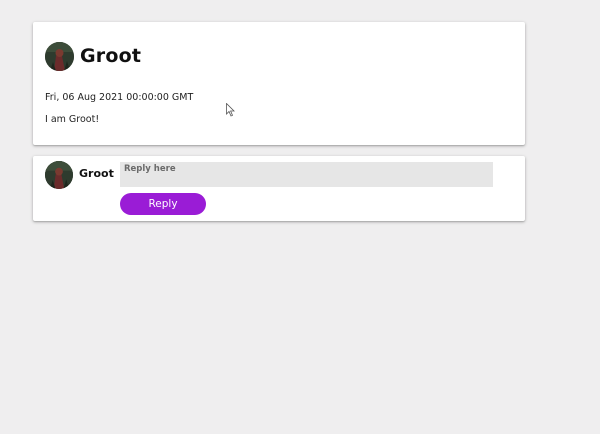 The width and height of the screenshot is (600, 434). What do you see at coordinates (59, 175) in the screenshot?
I see `reply-avatar-icon` at bounding box center [59, 175].